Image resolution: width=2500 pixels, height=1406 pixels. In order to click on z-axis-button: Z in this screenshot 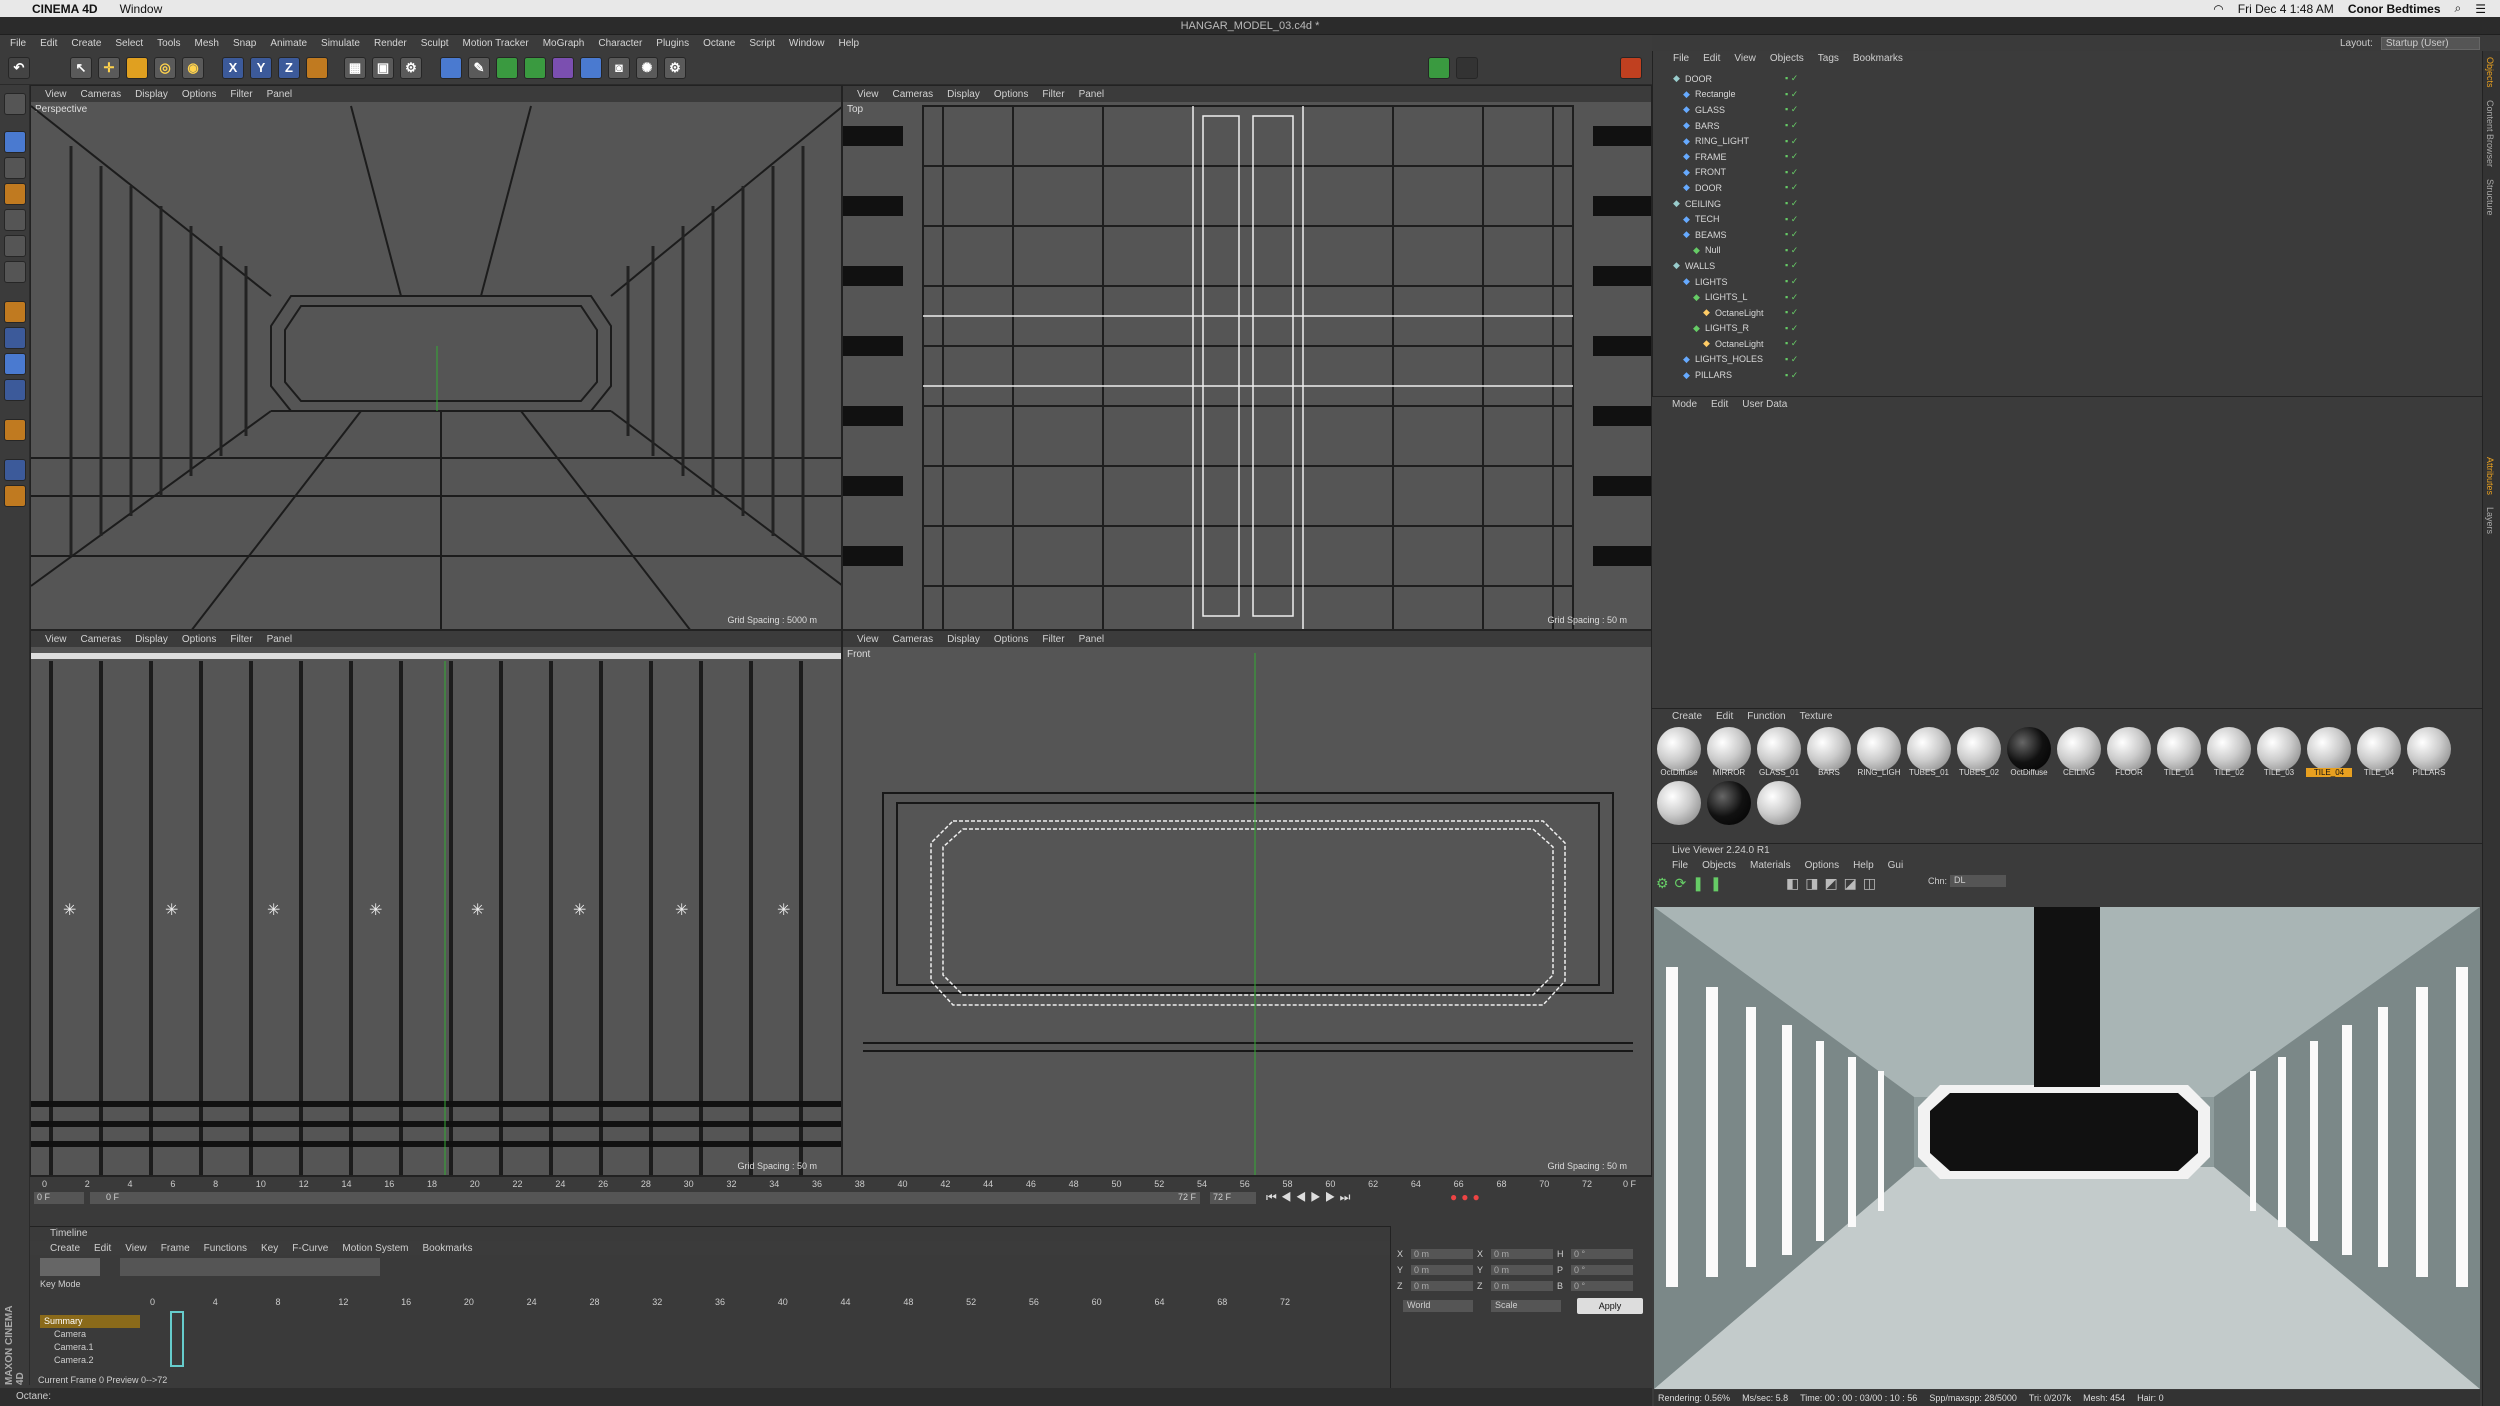, I will do `click(289, 68)`.